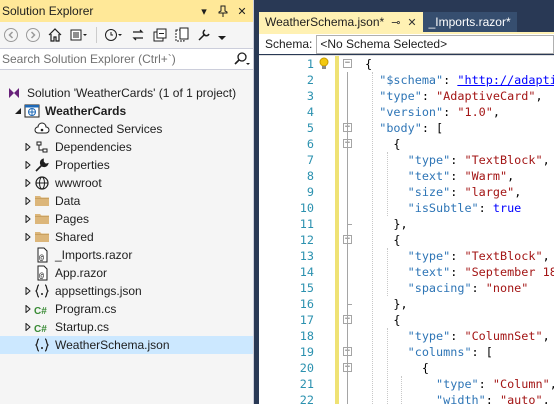 The width and height of the screenshot is (554, 404). I want to click on tree-item: Connected Services, so click(126, 129).